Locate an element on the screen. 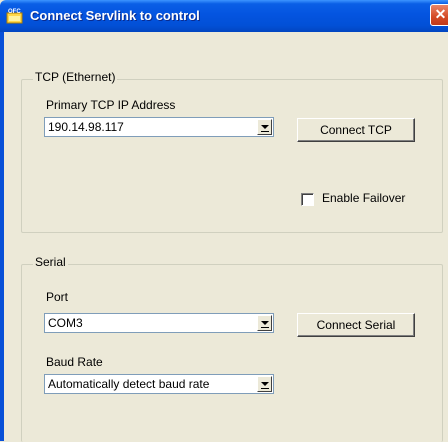  baud-rate-label: Baud Rate is located at coordinates (74, 362).